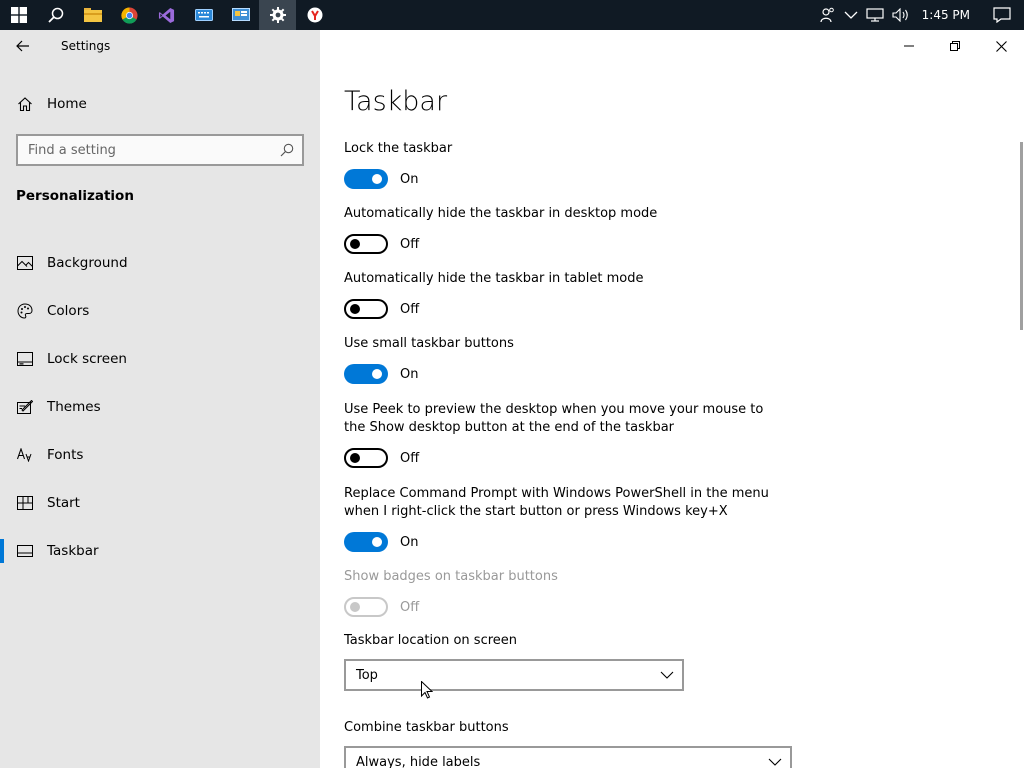  I want to click on back-button, so click(23, 46).